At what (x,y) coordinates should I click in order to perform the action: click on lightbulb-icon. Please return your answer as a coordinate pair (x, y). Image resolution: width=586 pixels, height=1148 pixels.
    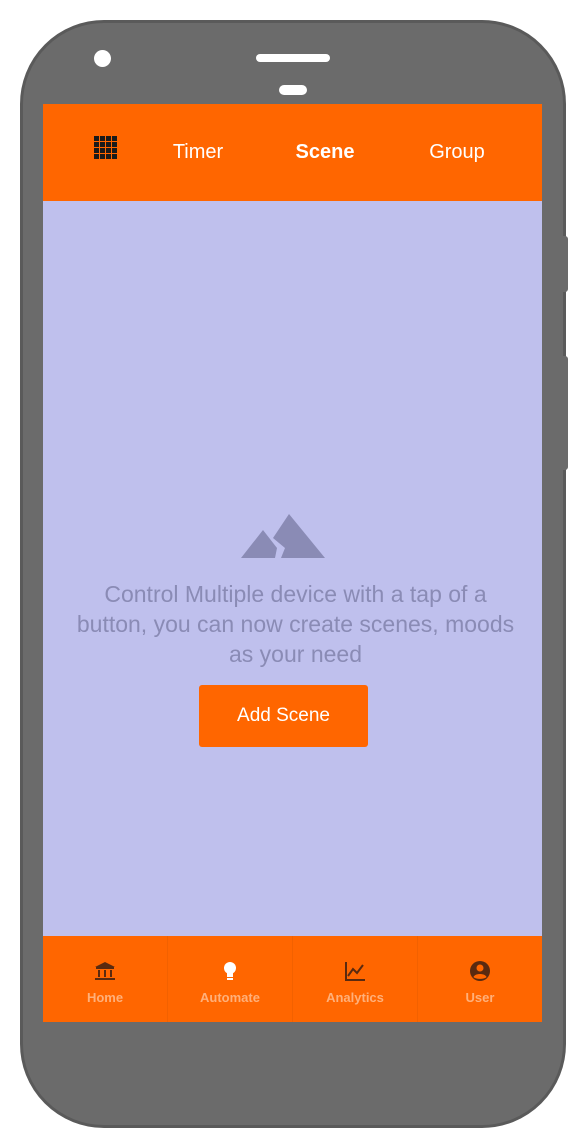
    Looking at the image, I should click on (230, 971).